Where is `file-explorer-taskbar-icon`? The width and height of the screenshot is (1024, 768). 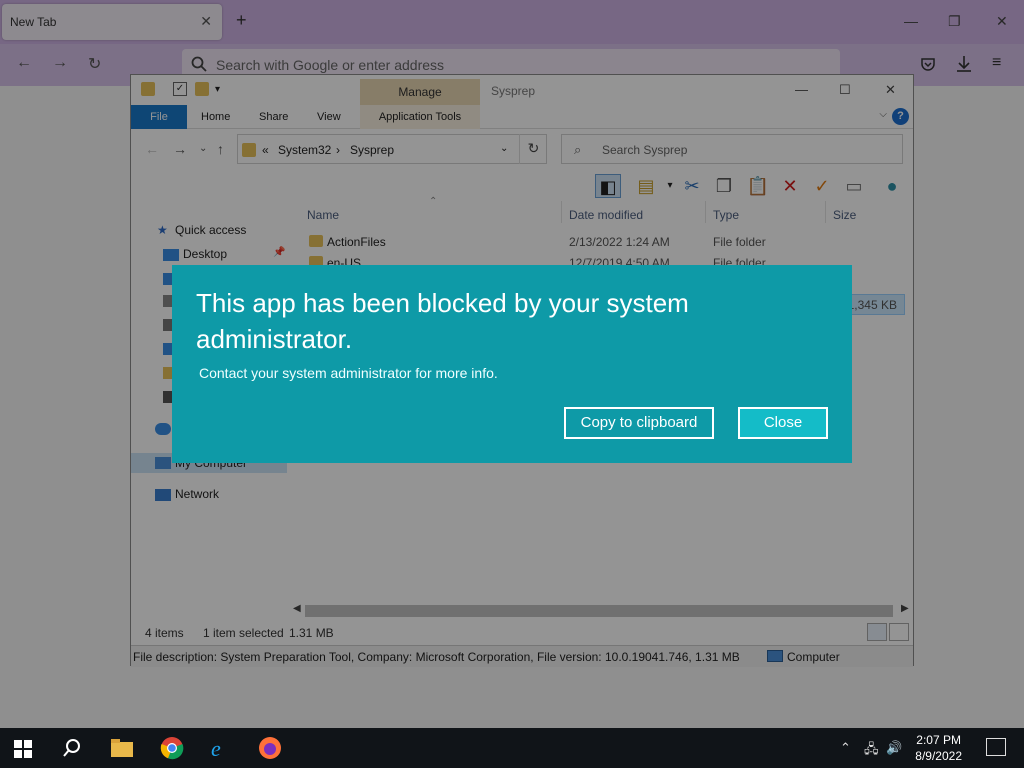
file-explorer-taskbar-icon is located at coordinates (122, 748).